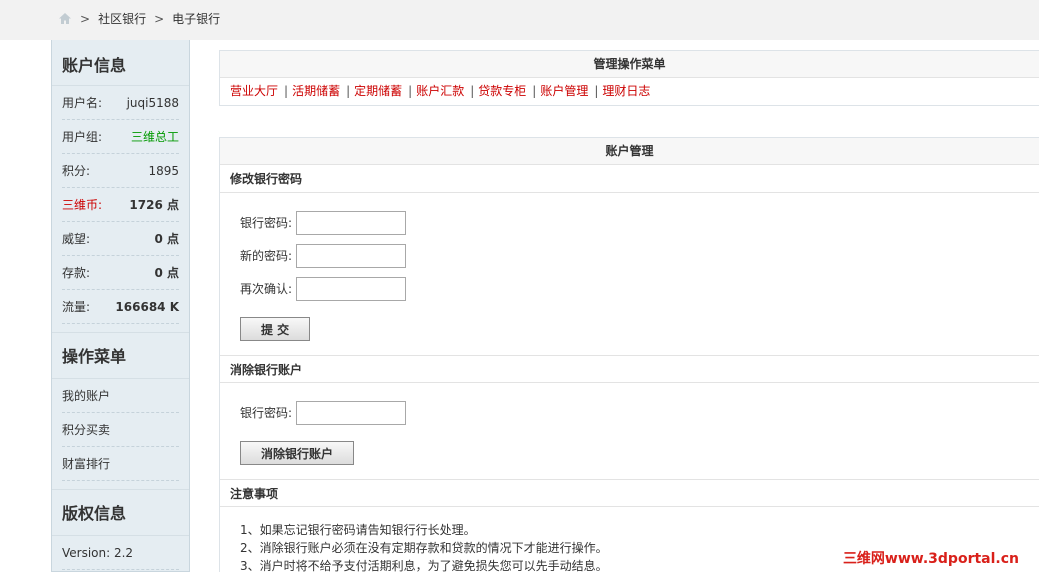  Describe the element at coordinates (316, 91) in the screenshot. I see `tab-demand-deposit: 活期储蓄` at that location.